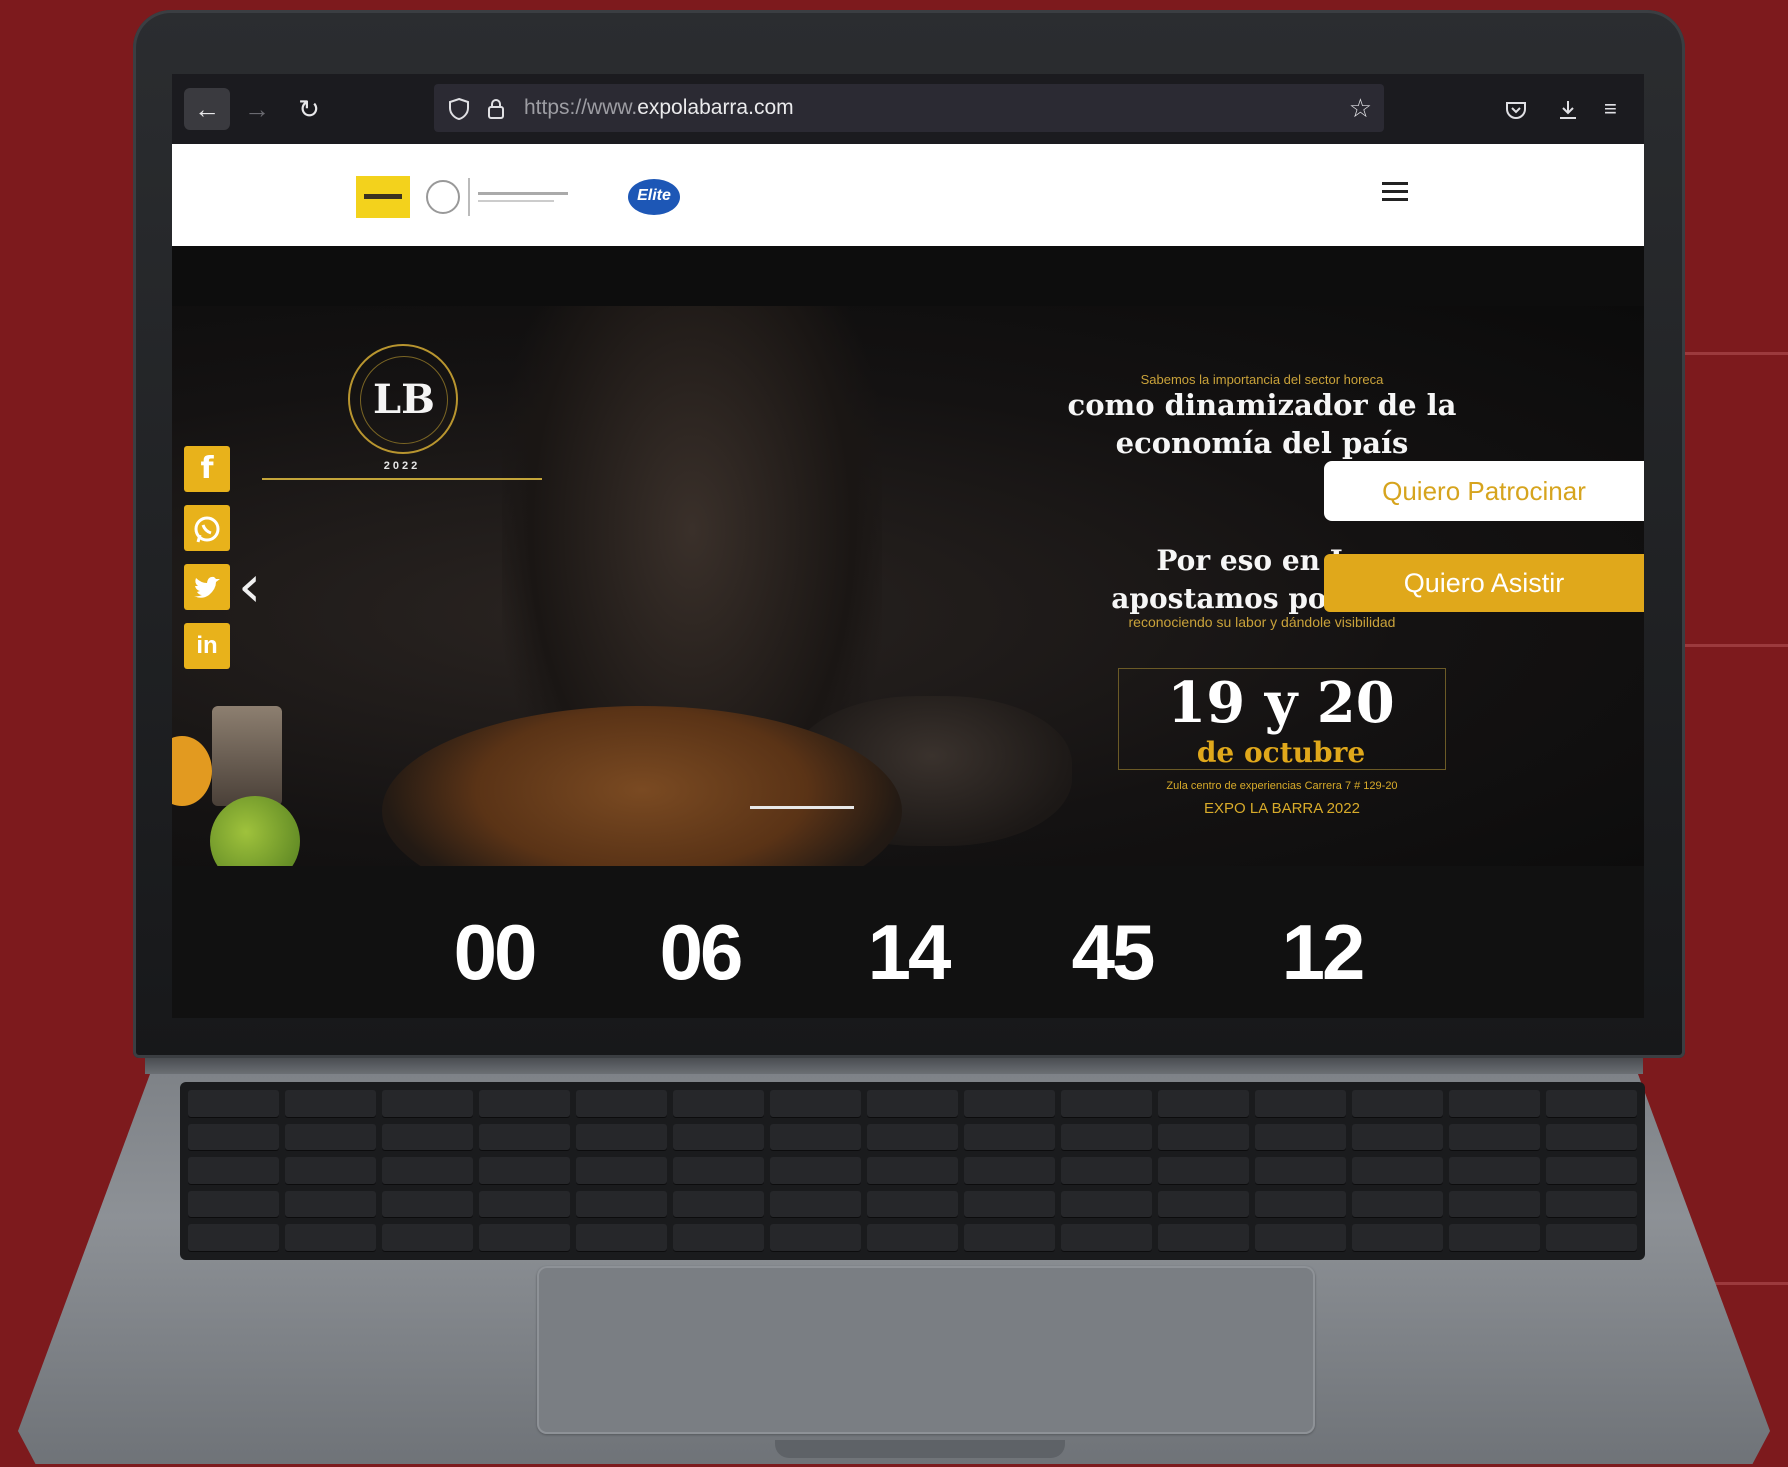 The image size is (1788, 1467). Describe the element at coordinates (249, 586) in the screenshot. I see `slider-prev-button: ‹` at that location.